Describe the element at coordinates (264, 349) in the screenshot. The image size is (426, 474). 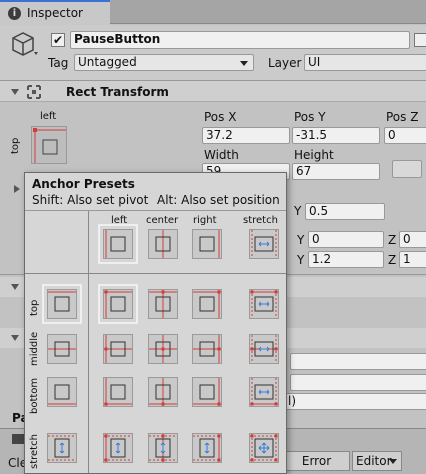
I see `anchor-preset-middle-stretch` at that location.